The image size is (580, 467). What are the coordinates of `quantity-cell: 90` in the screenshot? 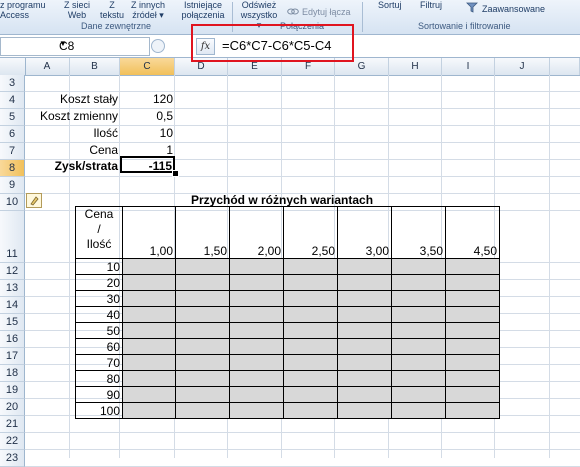 It's located at (99, 394).